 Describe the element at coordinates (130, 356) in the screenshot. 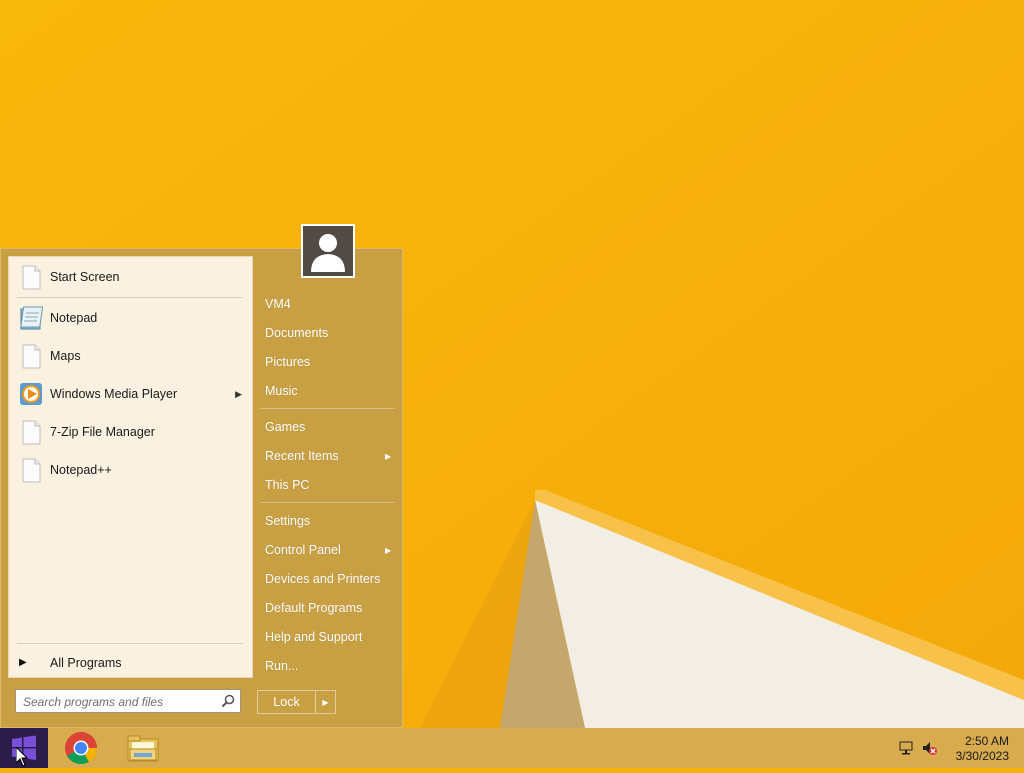

I see `program-maps: Maps` at that location.